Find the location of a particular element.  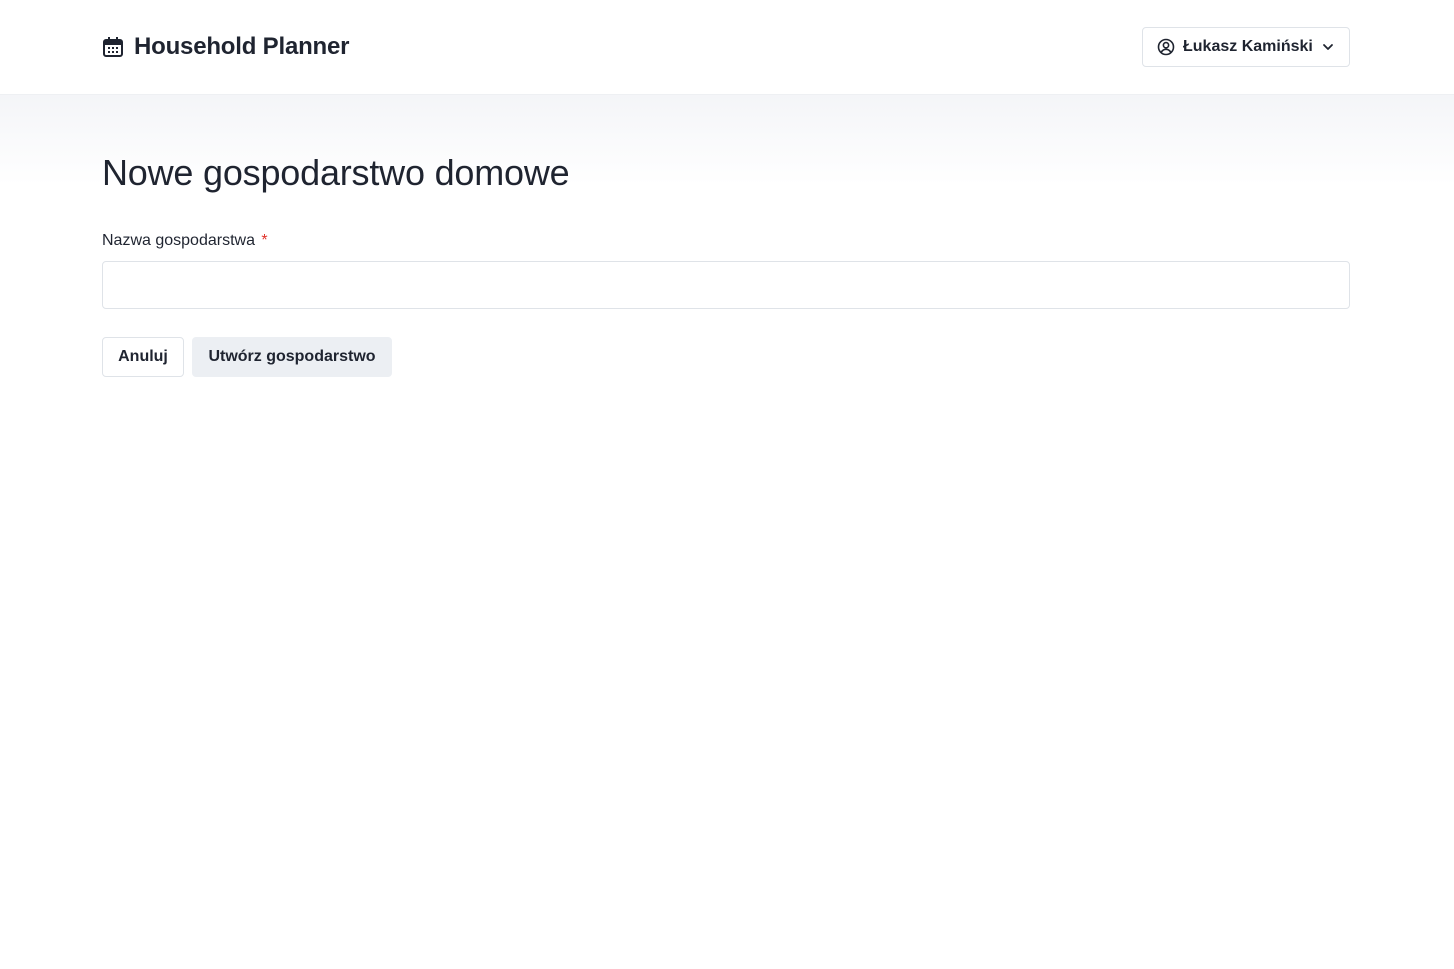

brand: Household Planner is located at coordinates (225, 47).